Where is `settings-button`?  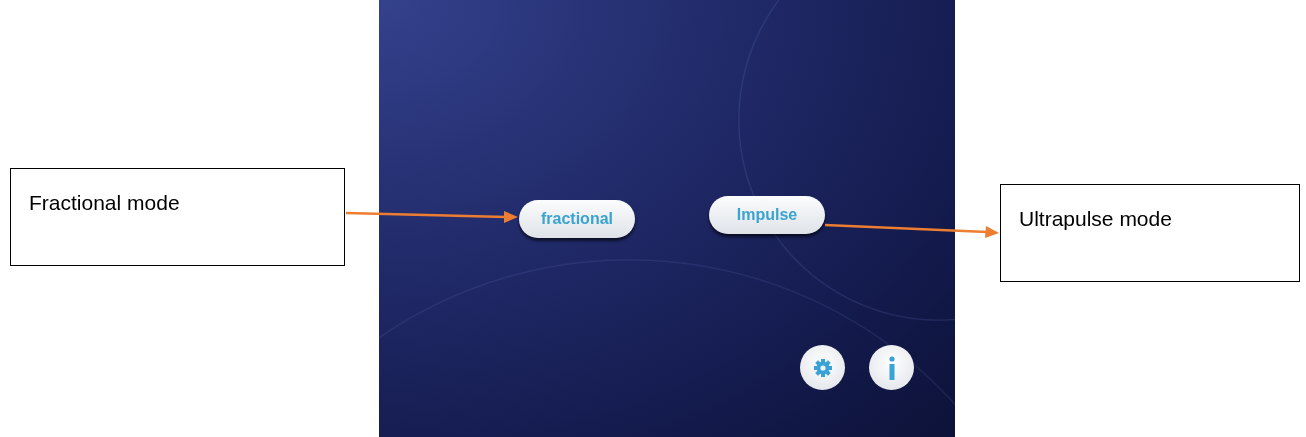 settings-button is located at coordinates (822, 367).